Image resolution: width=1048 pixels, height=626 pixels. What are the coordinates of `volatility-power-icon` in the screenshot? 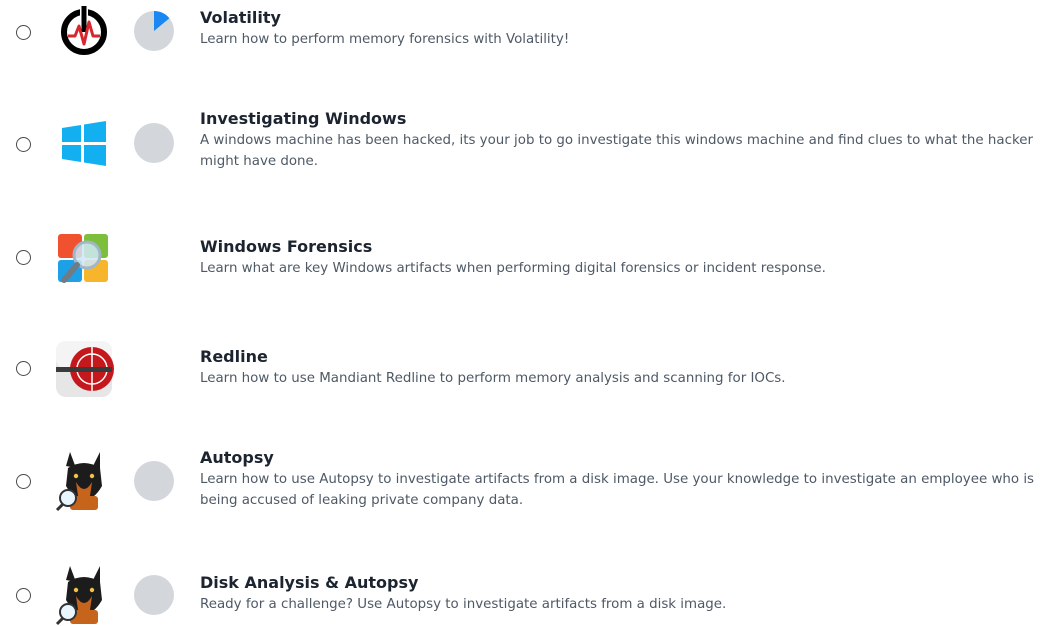 It's located at (84, 30).